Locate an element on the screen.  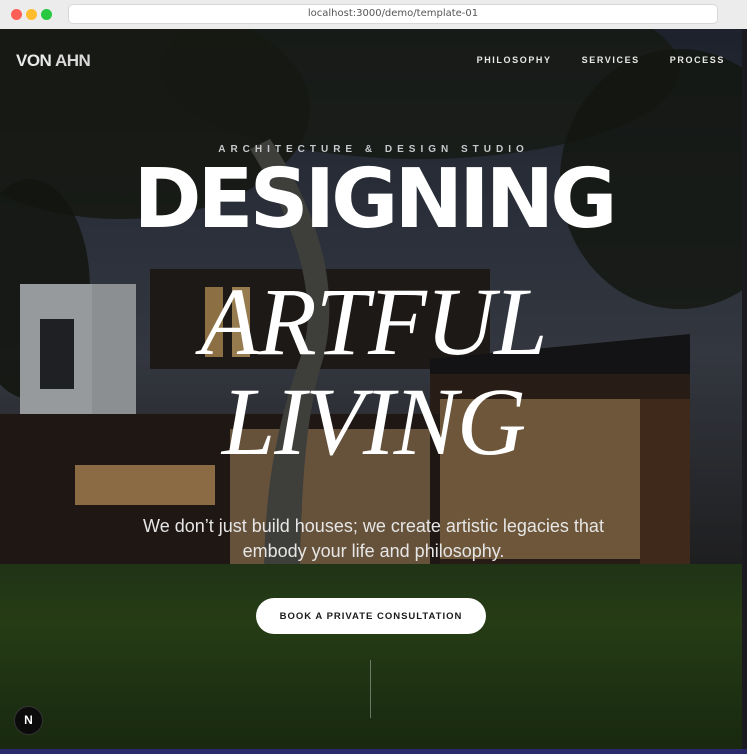
nav-link-philosophy: PHILOSOPHY is located at coordinates (514, 60).